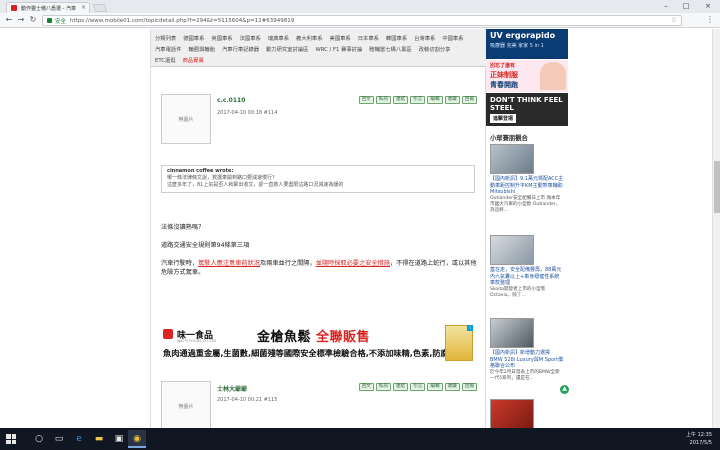  I want to click on article-headline: 蓋在走，安全配備豐再，88萬元內六氣囊以上+車身穩健性系統車款整理, so click(527, 277).